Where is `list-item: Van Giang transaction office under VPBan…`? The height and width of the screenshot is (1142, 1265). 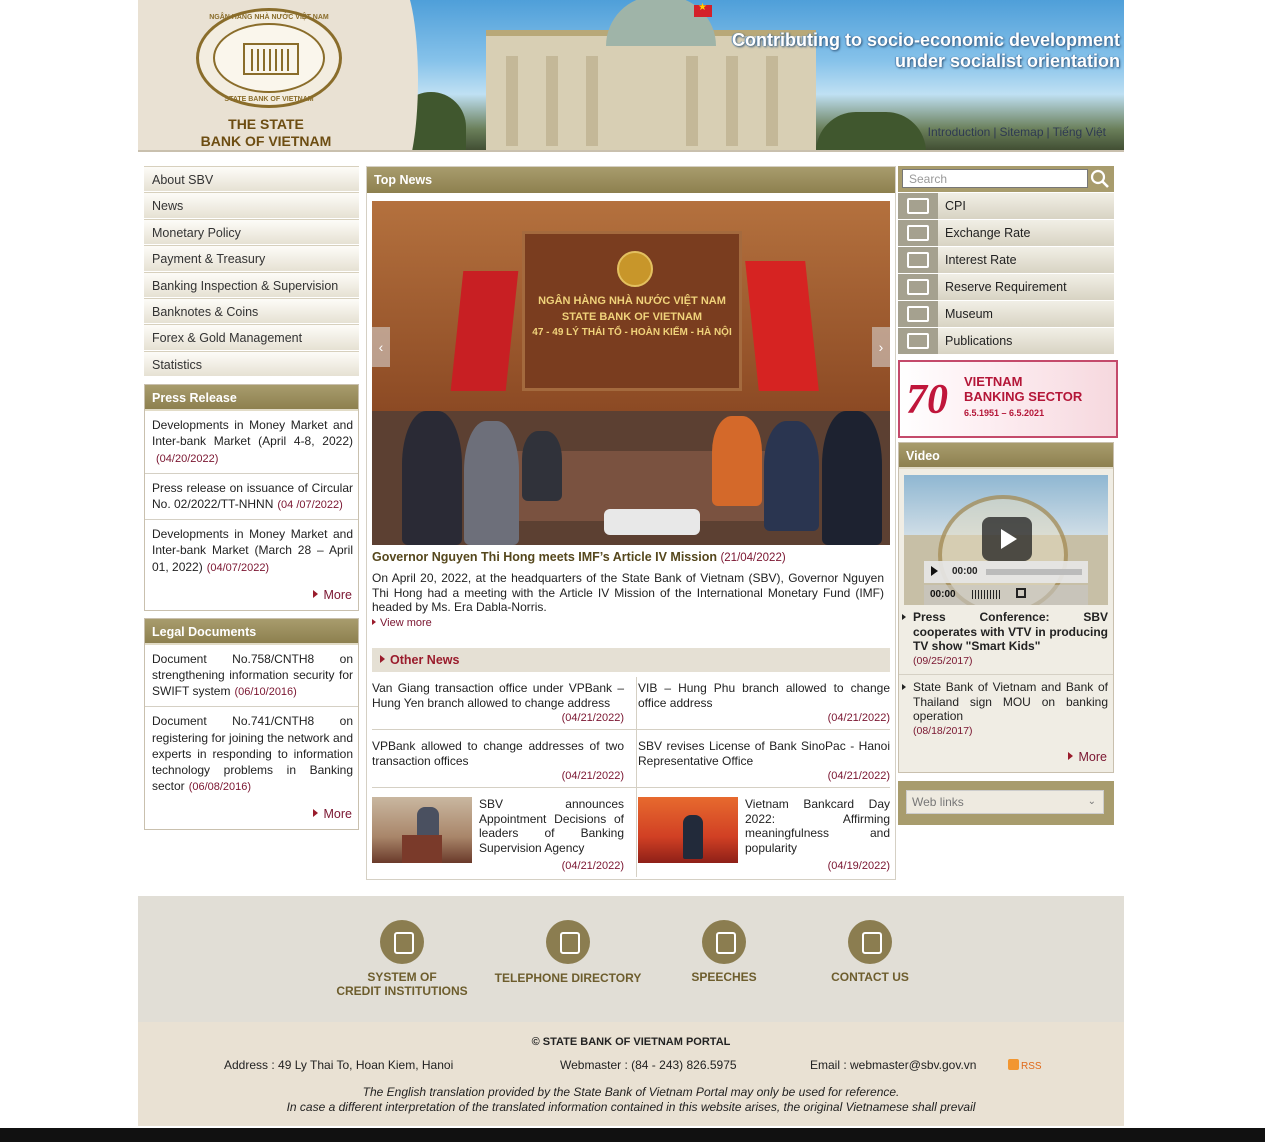
list-item: Van Giang transaction office under VPBan… is located at coordinates (498, 703).